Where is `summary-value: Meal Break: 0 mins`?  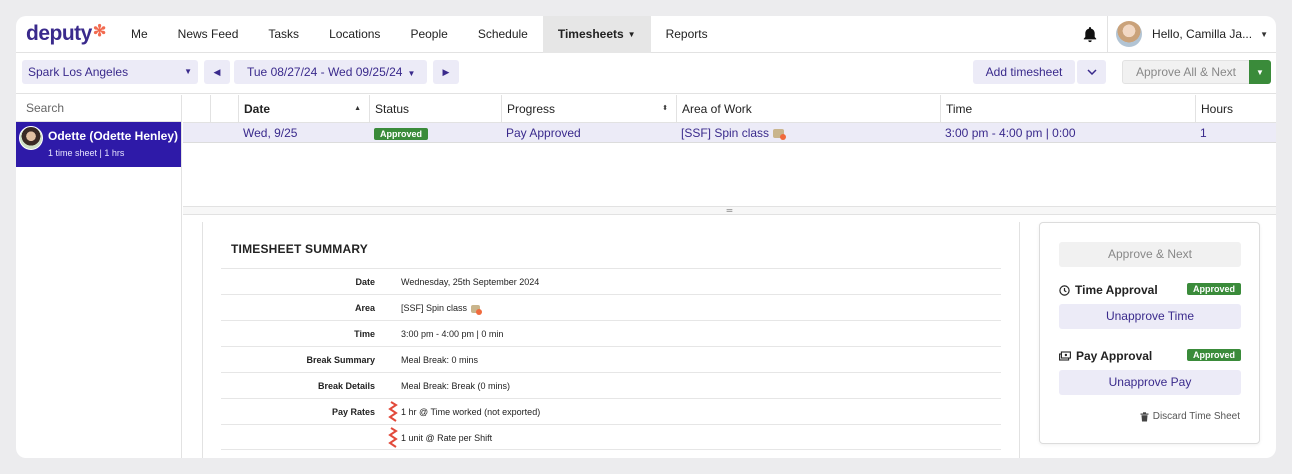
summary-value: Meal Break: 0 mins is located at coordinates (440, 360).